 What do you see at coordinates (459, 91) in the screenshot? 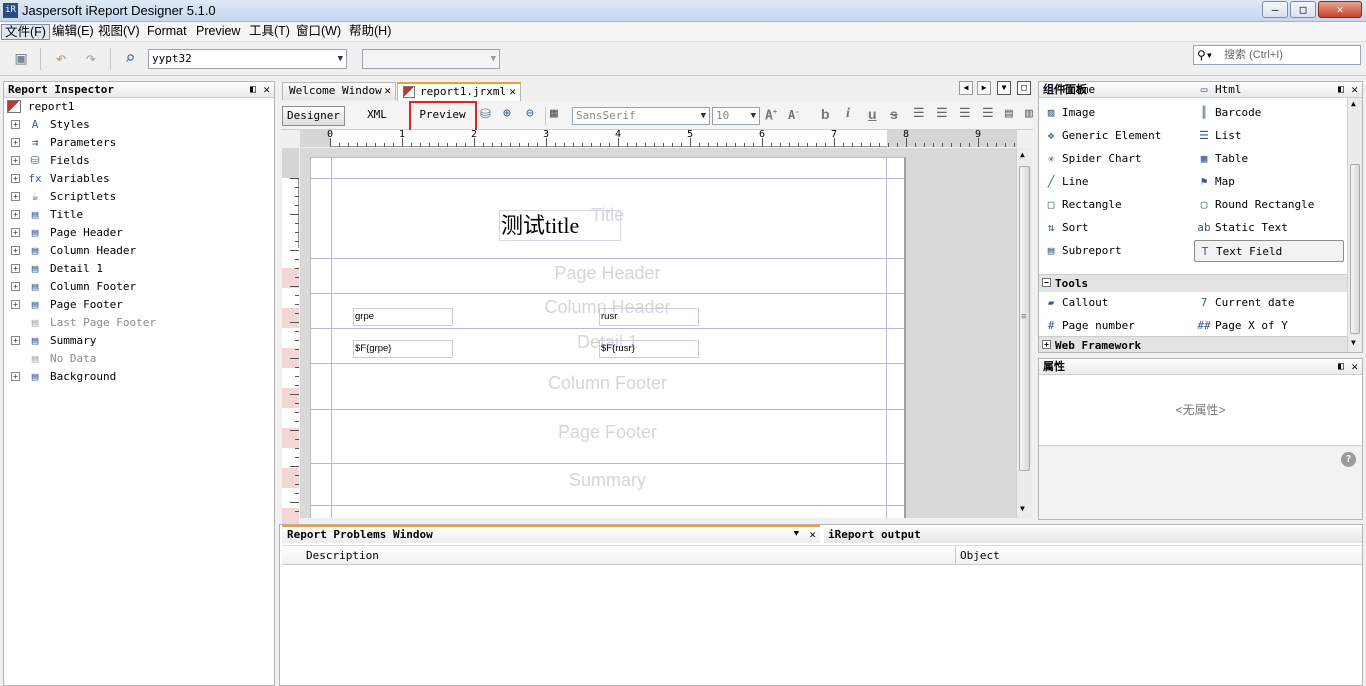
I see `tab-report1: report1.jrxml ✕` at bounding box center [459, 91].